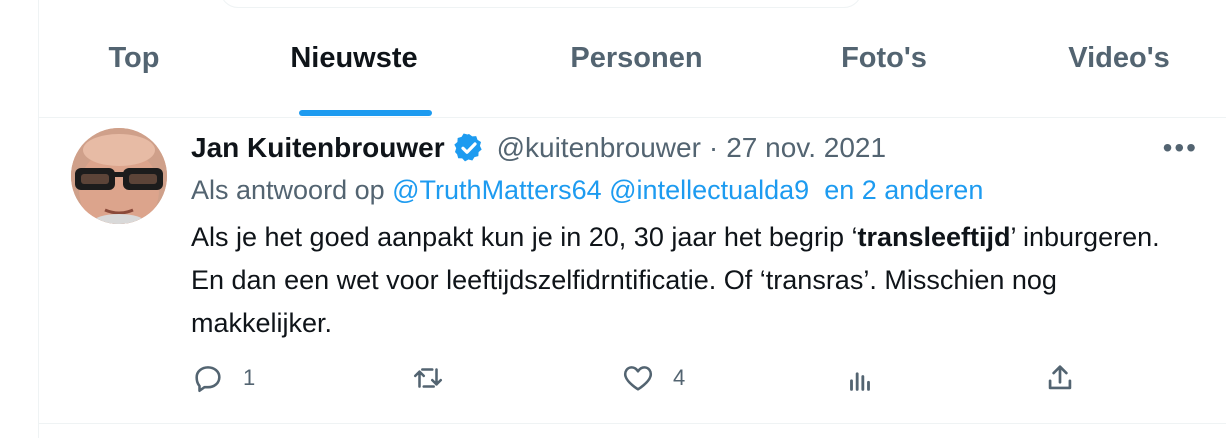 The height and width of the screenshot is (438, 1226). I want to click on reply-button: 1, so click(223, 378).